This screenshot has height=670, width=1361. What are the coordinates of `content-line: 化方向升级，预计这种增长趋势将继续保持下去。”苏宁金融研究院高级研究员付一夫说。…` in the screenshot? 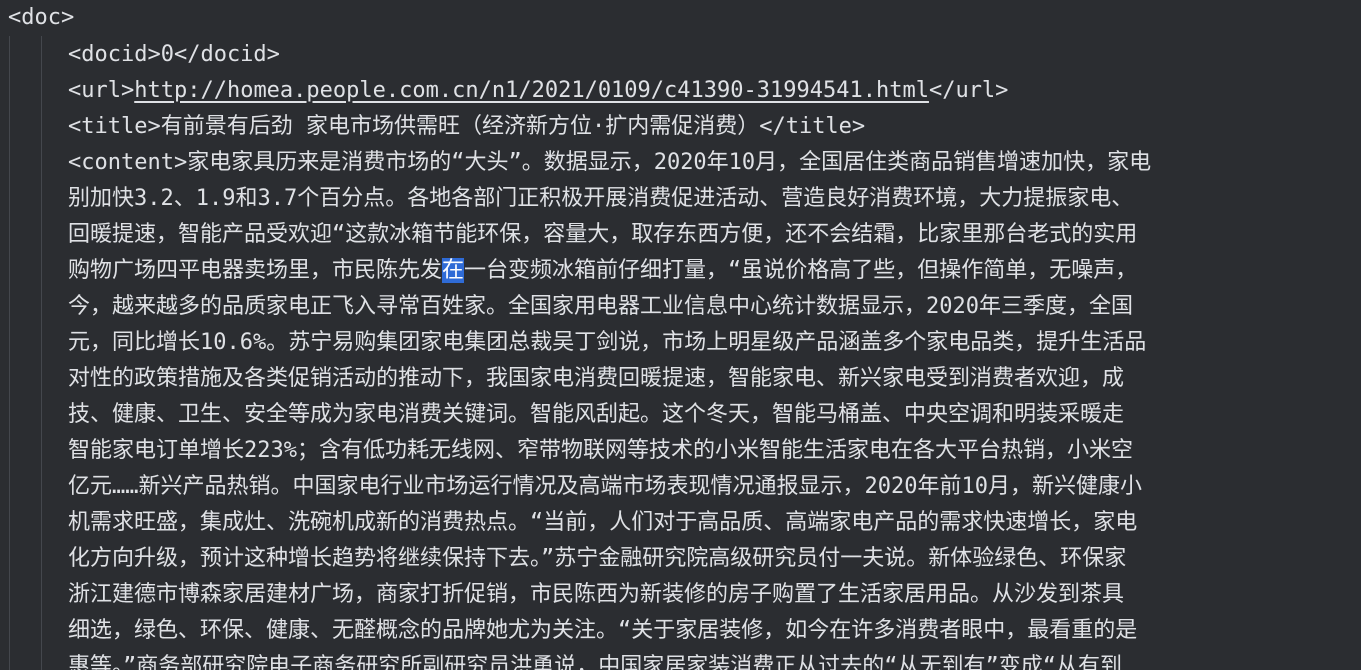 It's located at (597, 558).